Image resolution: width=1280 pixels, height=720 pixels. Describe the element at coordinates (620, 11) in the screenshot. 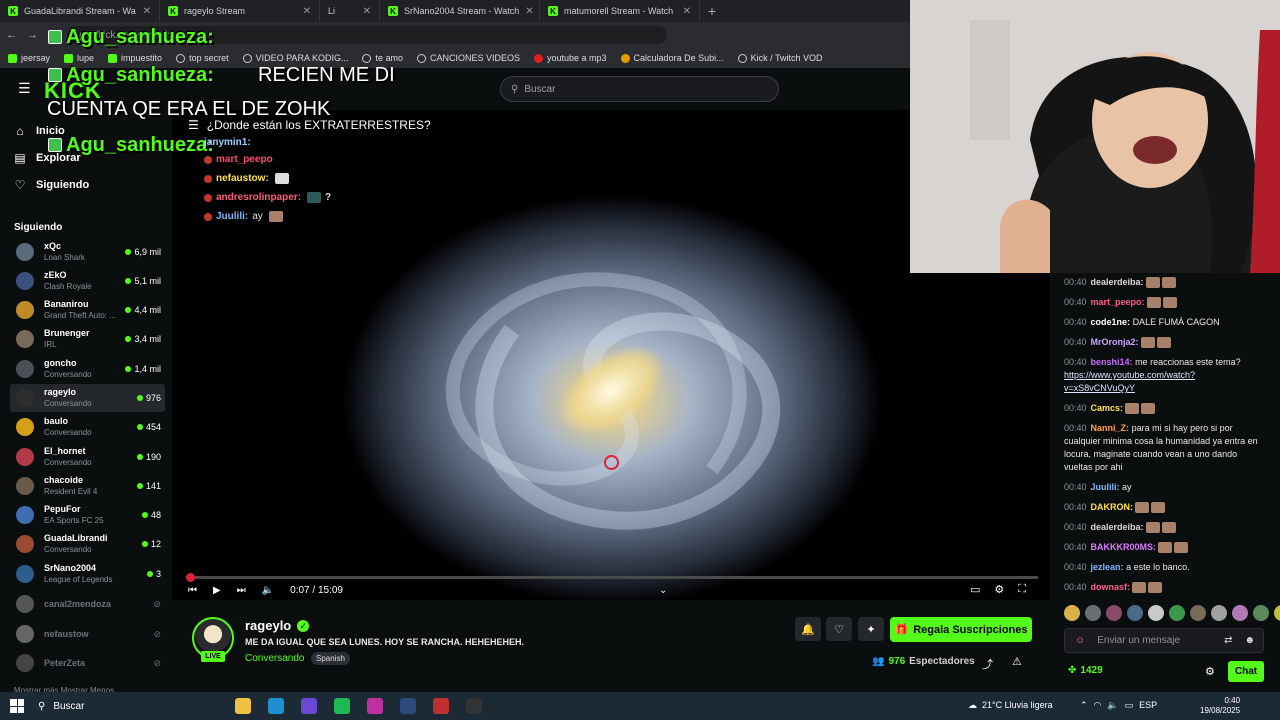

I see `browser-tab: Kmatumorell Stream - Watch ✕` at that location.